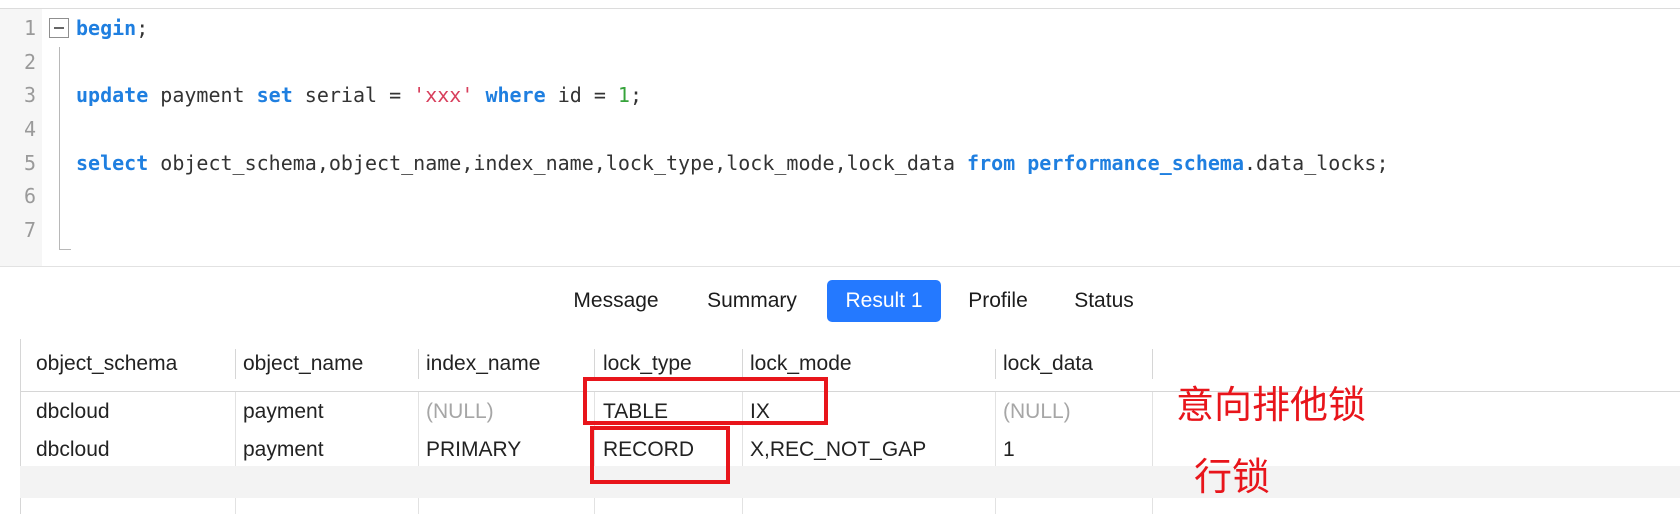  I want to click on line-number: 7, so click(29, 230).